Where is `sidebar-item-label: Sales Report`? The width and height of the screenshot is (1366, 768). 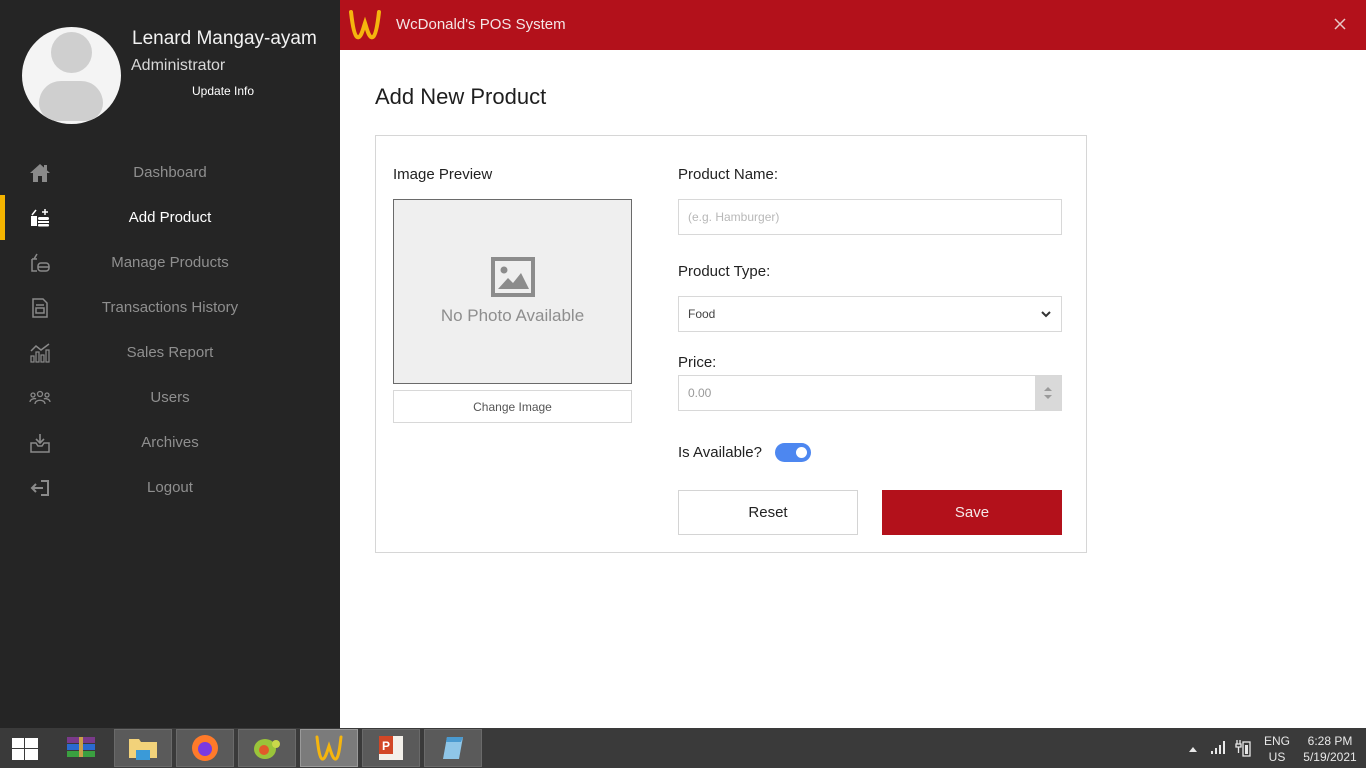 sidebar-item-label: Sales Report is located at coordinates (170, 352).